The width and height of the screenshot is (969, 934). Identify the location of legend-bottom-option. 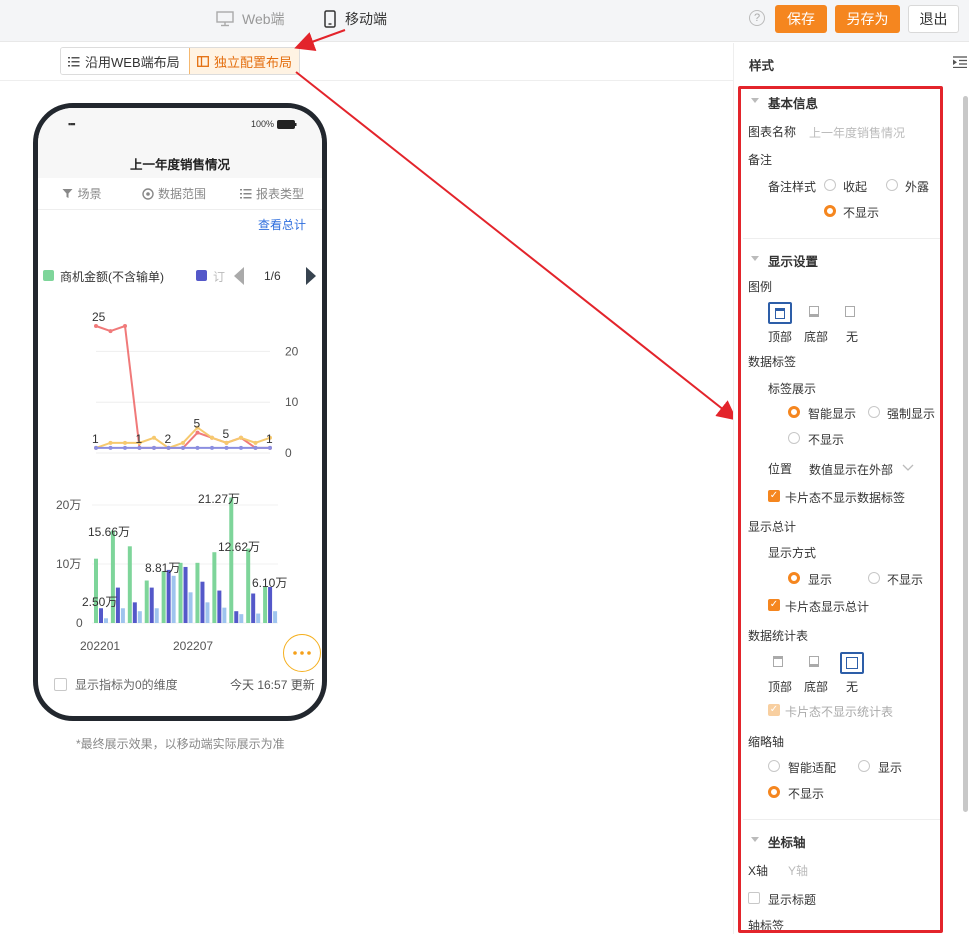
(816, 313).